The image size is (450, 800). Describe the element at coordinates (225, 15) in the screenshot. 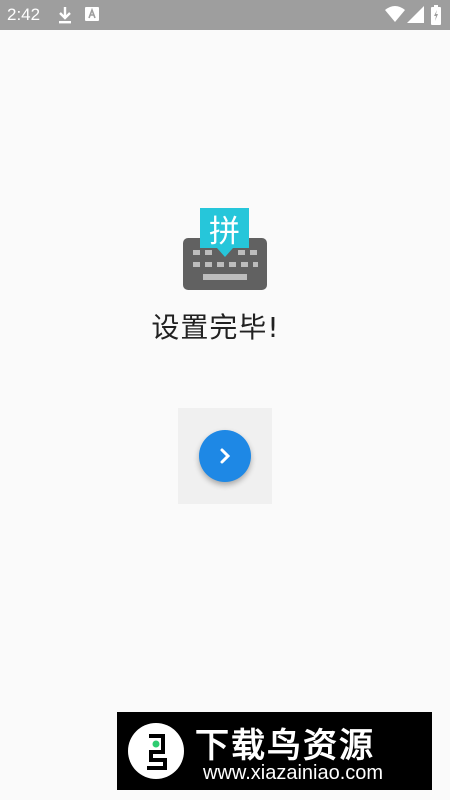

I see `status-bar: 2:42` at that location.